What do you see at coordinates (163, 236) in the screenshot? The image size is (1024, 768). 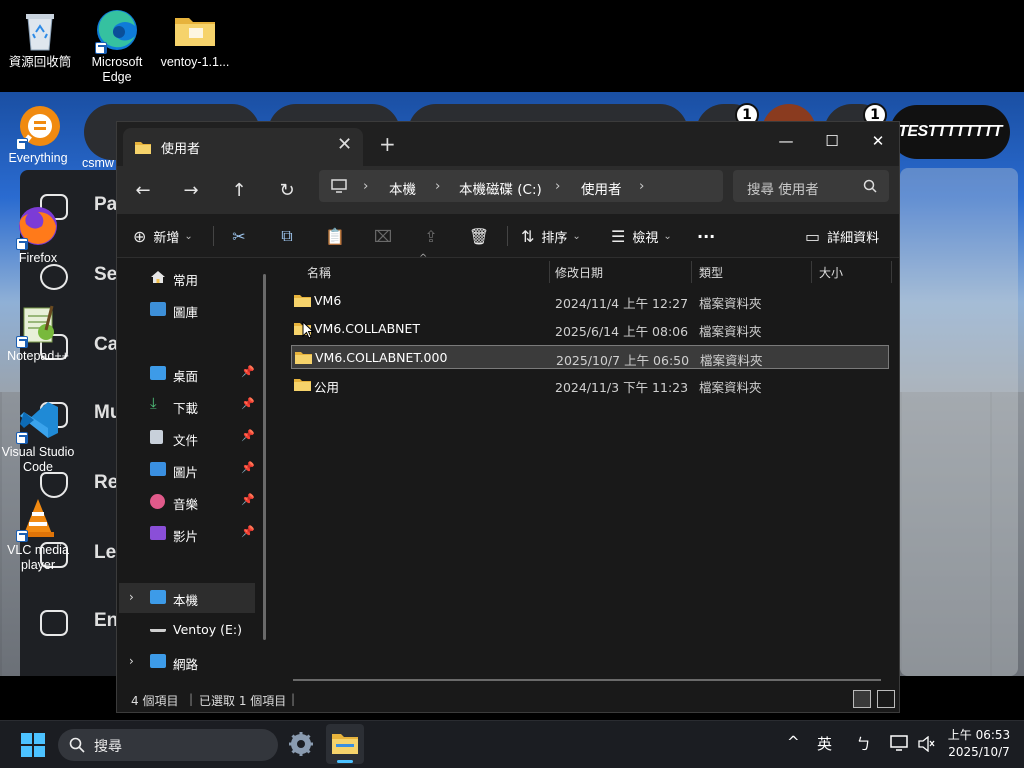 I see `new-button: ⊕ 新增 ⌄` at bounding box center [163, 236].